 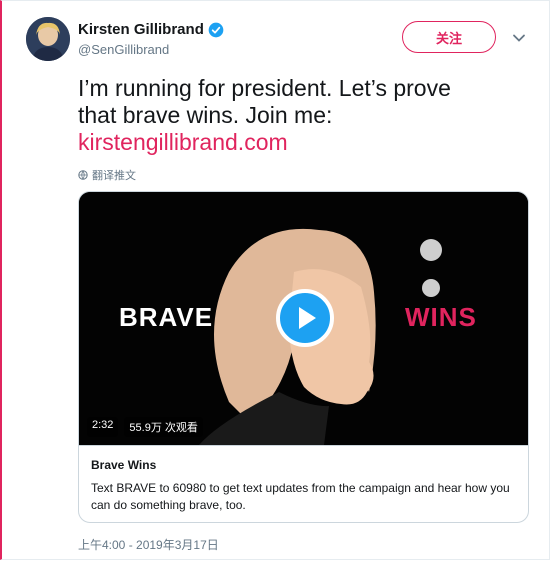 What do you see at coordinates (441, 317) in the screenshot?
I see `video-wins-text: WINS` at bounding box center [441, 317].